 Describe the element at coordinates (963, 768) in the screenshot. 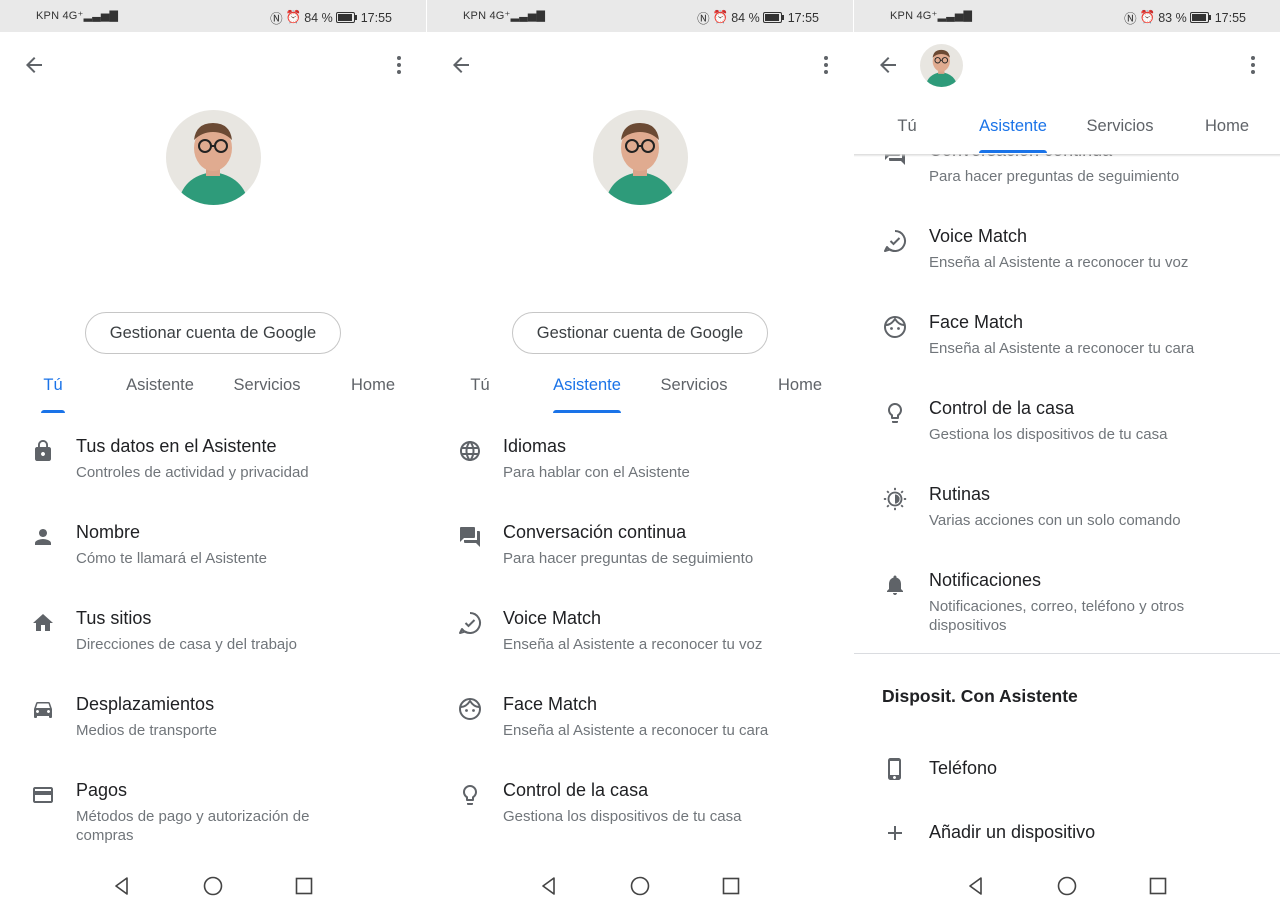

I see `item-title: Teléfono` at that location.